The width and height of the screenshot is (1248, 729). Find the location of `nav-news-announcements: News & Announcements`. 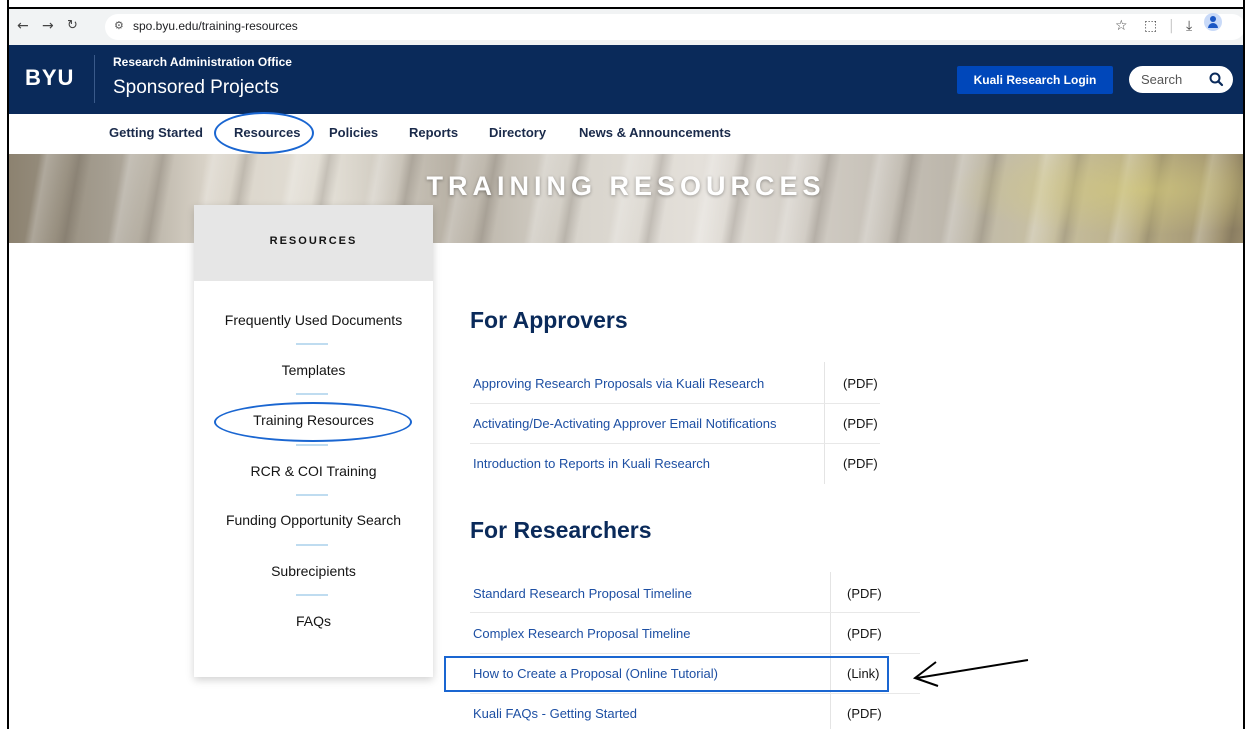

nav-news-announcements: News & Announcements is located at coordinates (655, 132).